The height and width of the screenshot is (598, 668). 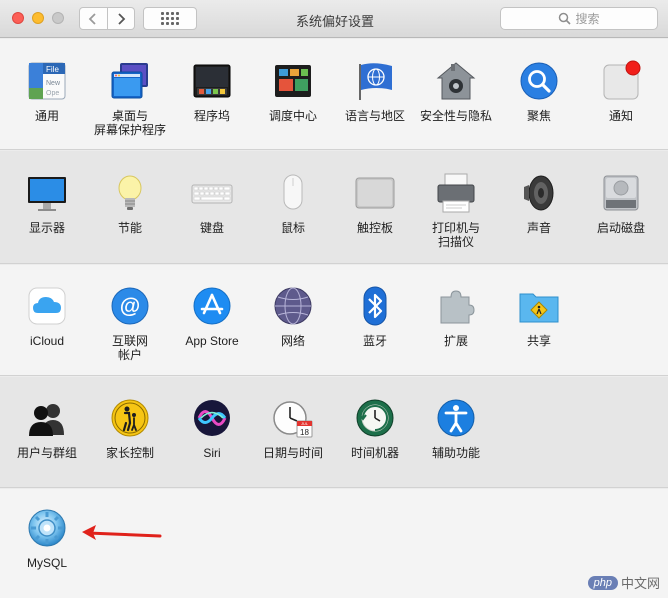 I want to click on pref-sound: 声音, so click(x=539, y=203).